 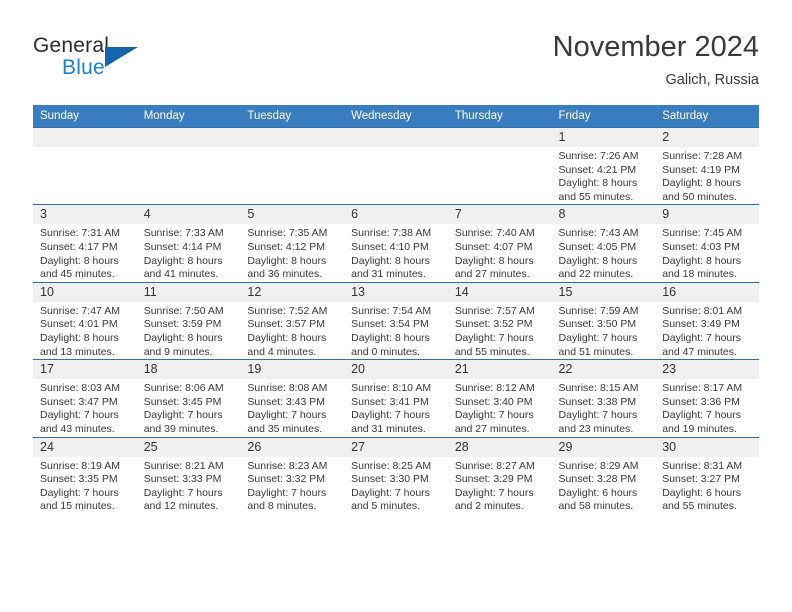 What do you see at coordinates (181, 506) in the screenshot?
I see `day-detail-line: and 12 minutes.` at bounding box center [181, 506].